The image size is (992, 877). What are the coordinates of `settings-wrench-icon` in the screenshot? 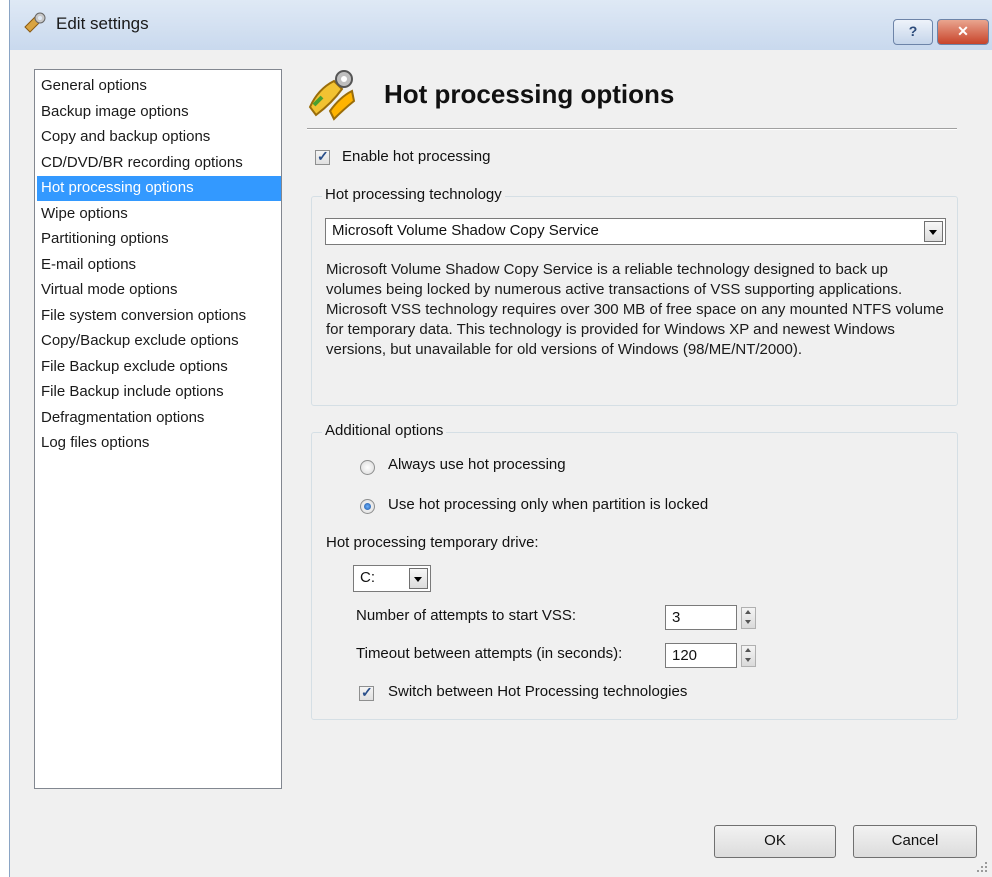 It's located at (35, 22).